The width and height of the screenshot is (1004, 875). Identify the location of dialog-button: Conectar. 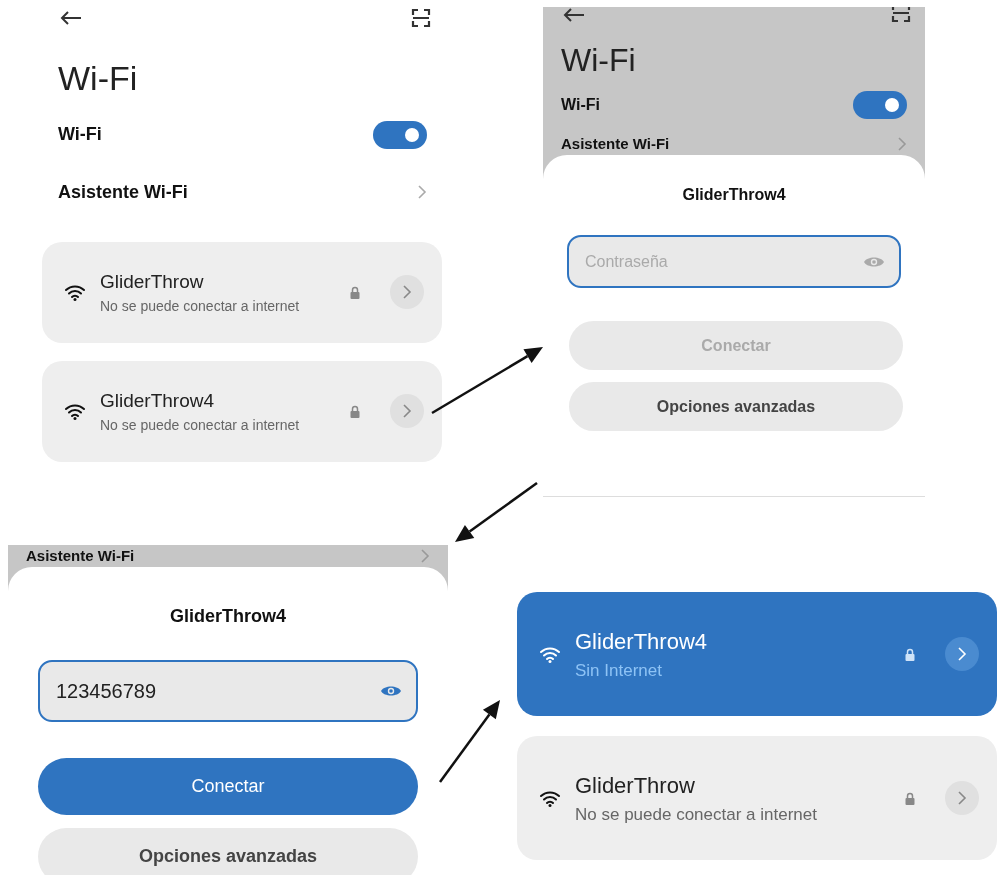
(228, 786).